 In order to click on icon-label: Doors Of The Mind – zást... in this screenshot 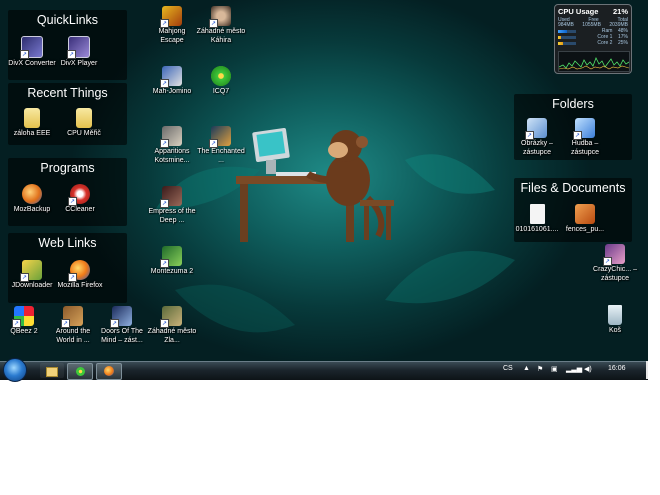, I will do `click(122, 336)`.